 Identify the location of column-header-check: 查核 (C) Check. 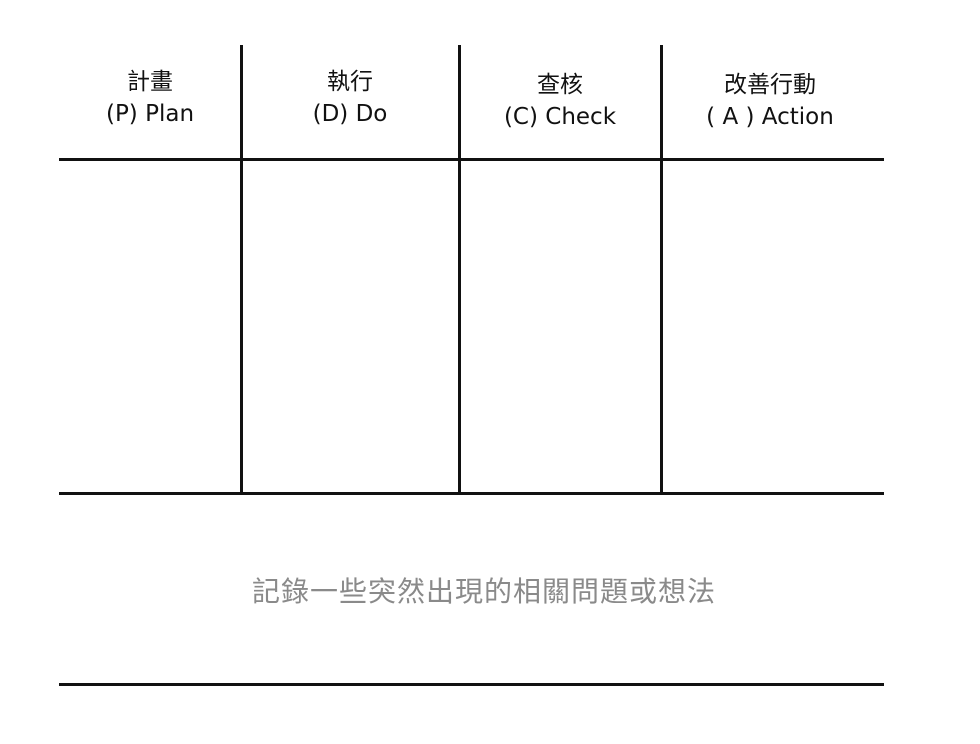
(560, 101).